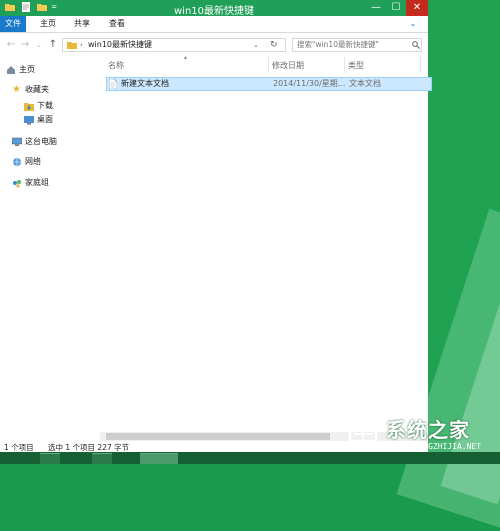 This screenshot has width=500, height=531. I want to click on sidebar-item-label: 主页, so click(27, 69).